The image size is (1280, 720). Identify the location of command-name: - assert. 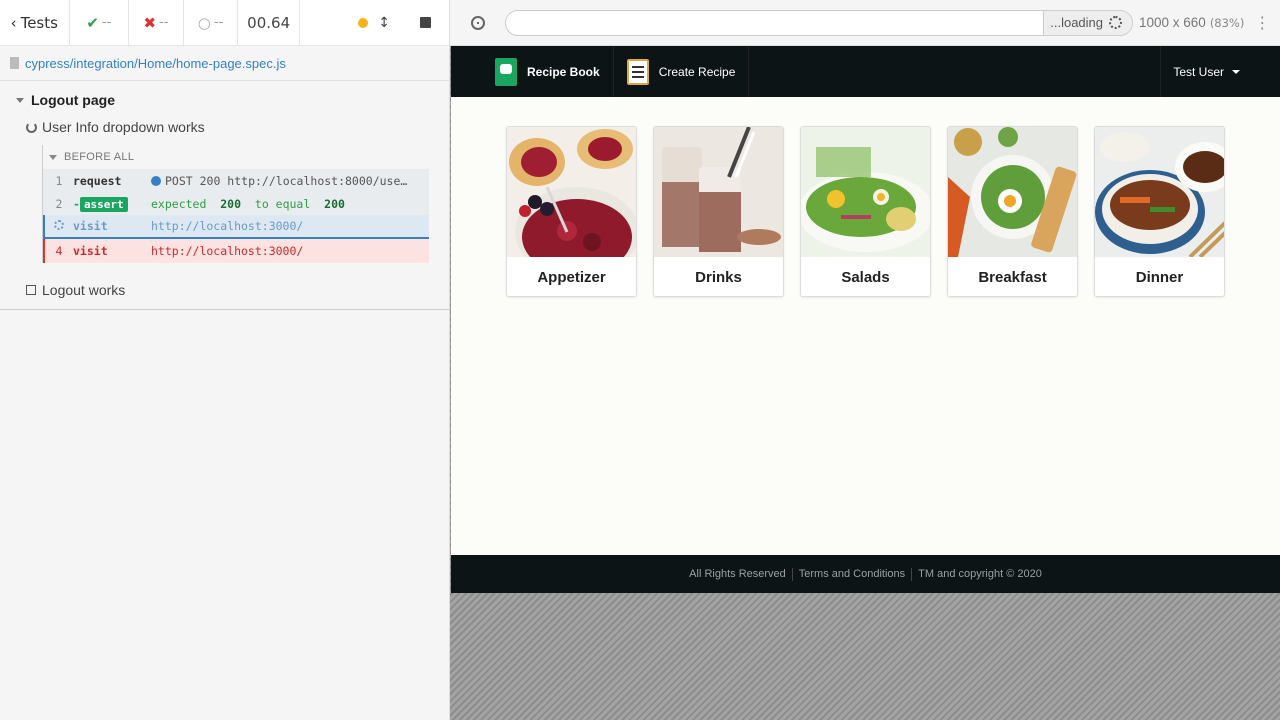
(112, 204).